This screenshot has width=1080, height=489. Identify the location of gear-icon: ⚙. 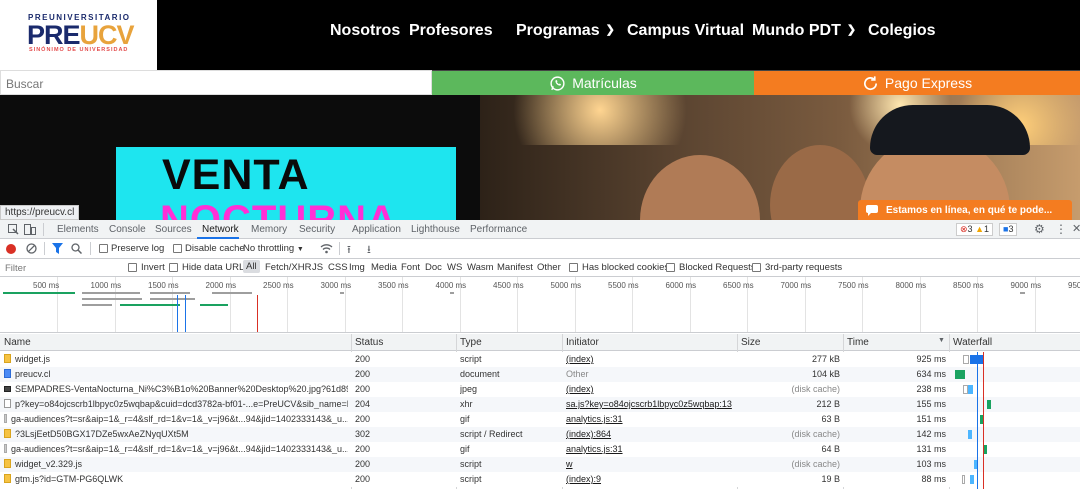
(1039, 229).